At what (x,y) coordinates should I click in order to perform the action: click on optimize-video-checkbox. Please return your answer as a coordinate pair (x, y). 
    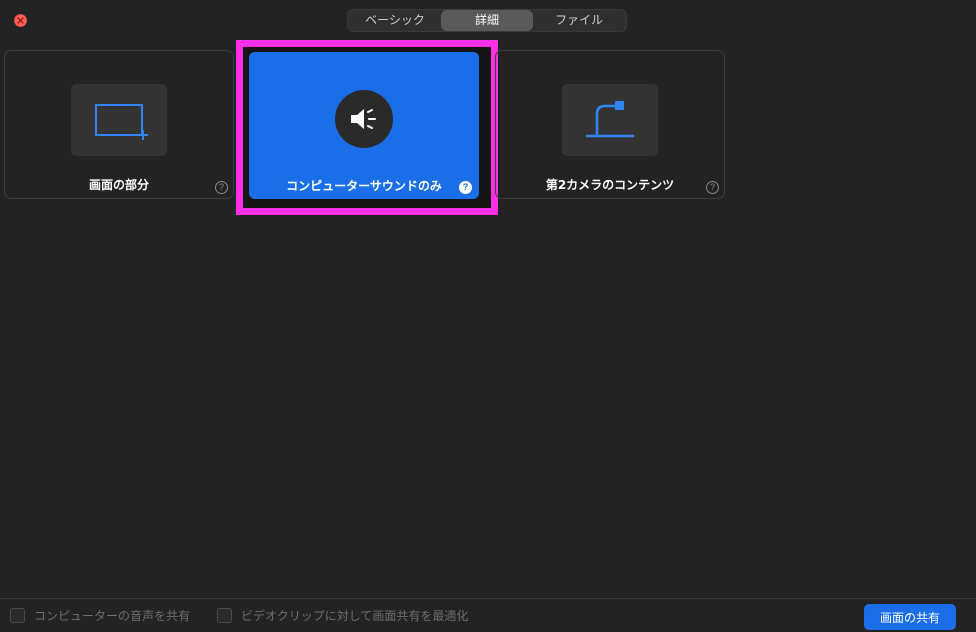
    Looking at the image, I should click on (224, 615).